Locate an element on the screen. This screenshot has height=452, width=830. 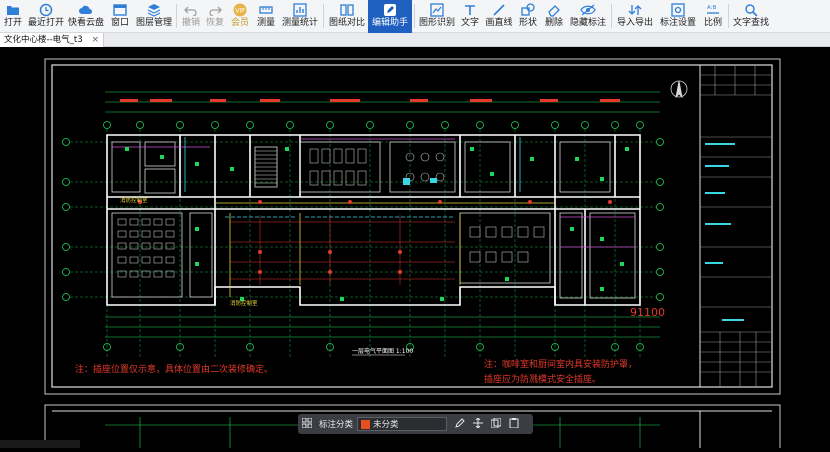
line-button: 画直线 is located at coordinates (499, 16).